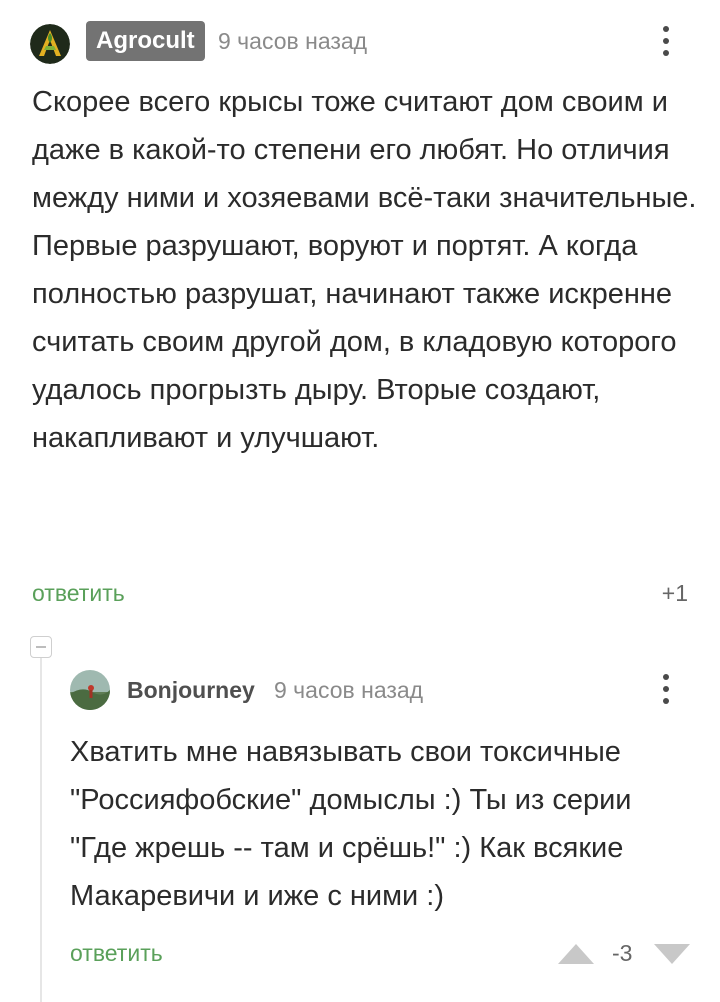  I want to click on landscape-photo-icon, so click(90, 690).